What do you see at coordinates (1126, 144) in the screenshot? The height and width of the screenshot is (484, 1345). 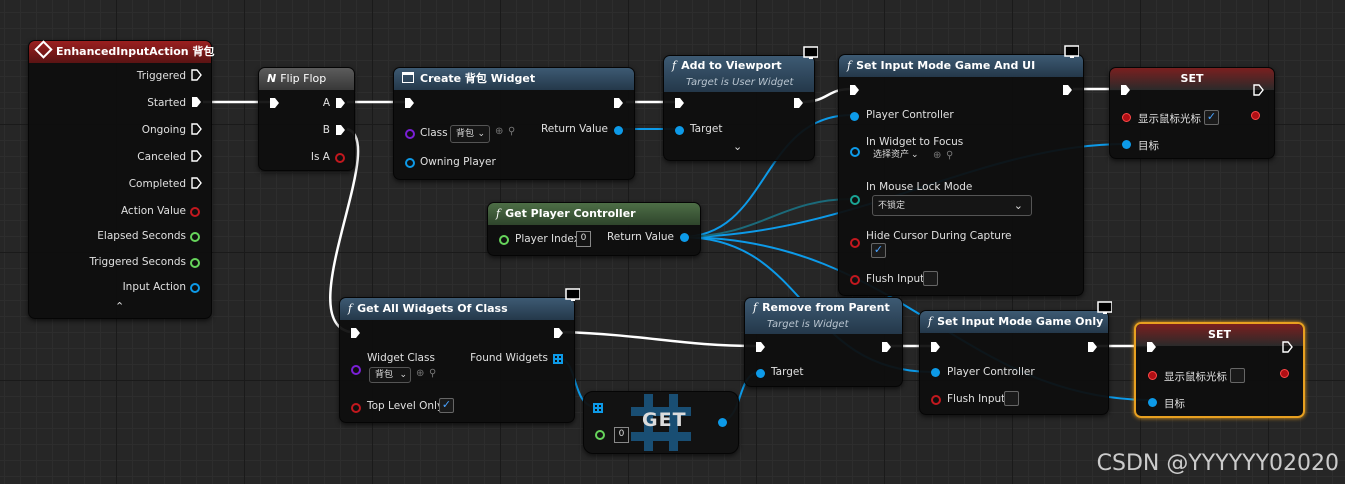 I see `set1-pin-target` at bounding box center [1126, 144].